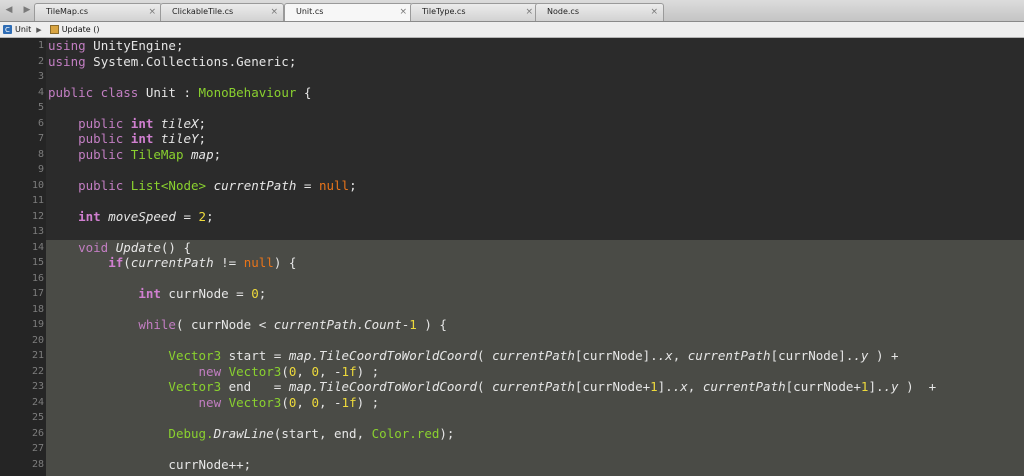 The height and width of the screenshot is (476, 1024). What do you see at coordinates (37, 417) in the screenshot?
I see `line-number: 25` at bounding box center [37, 417].